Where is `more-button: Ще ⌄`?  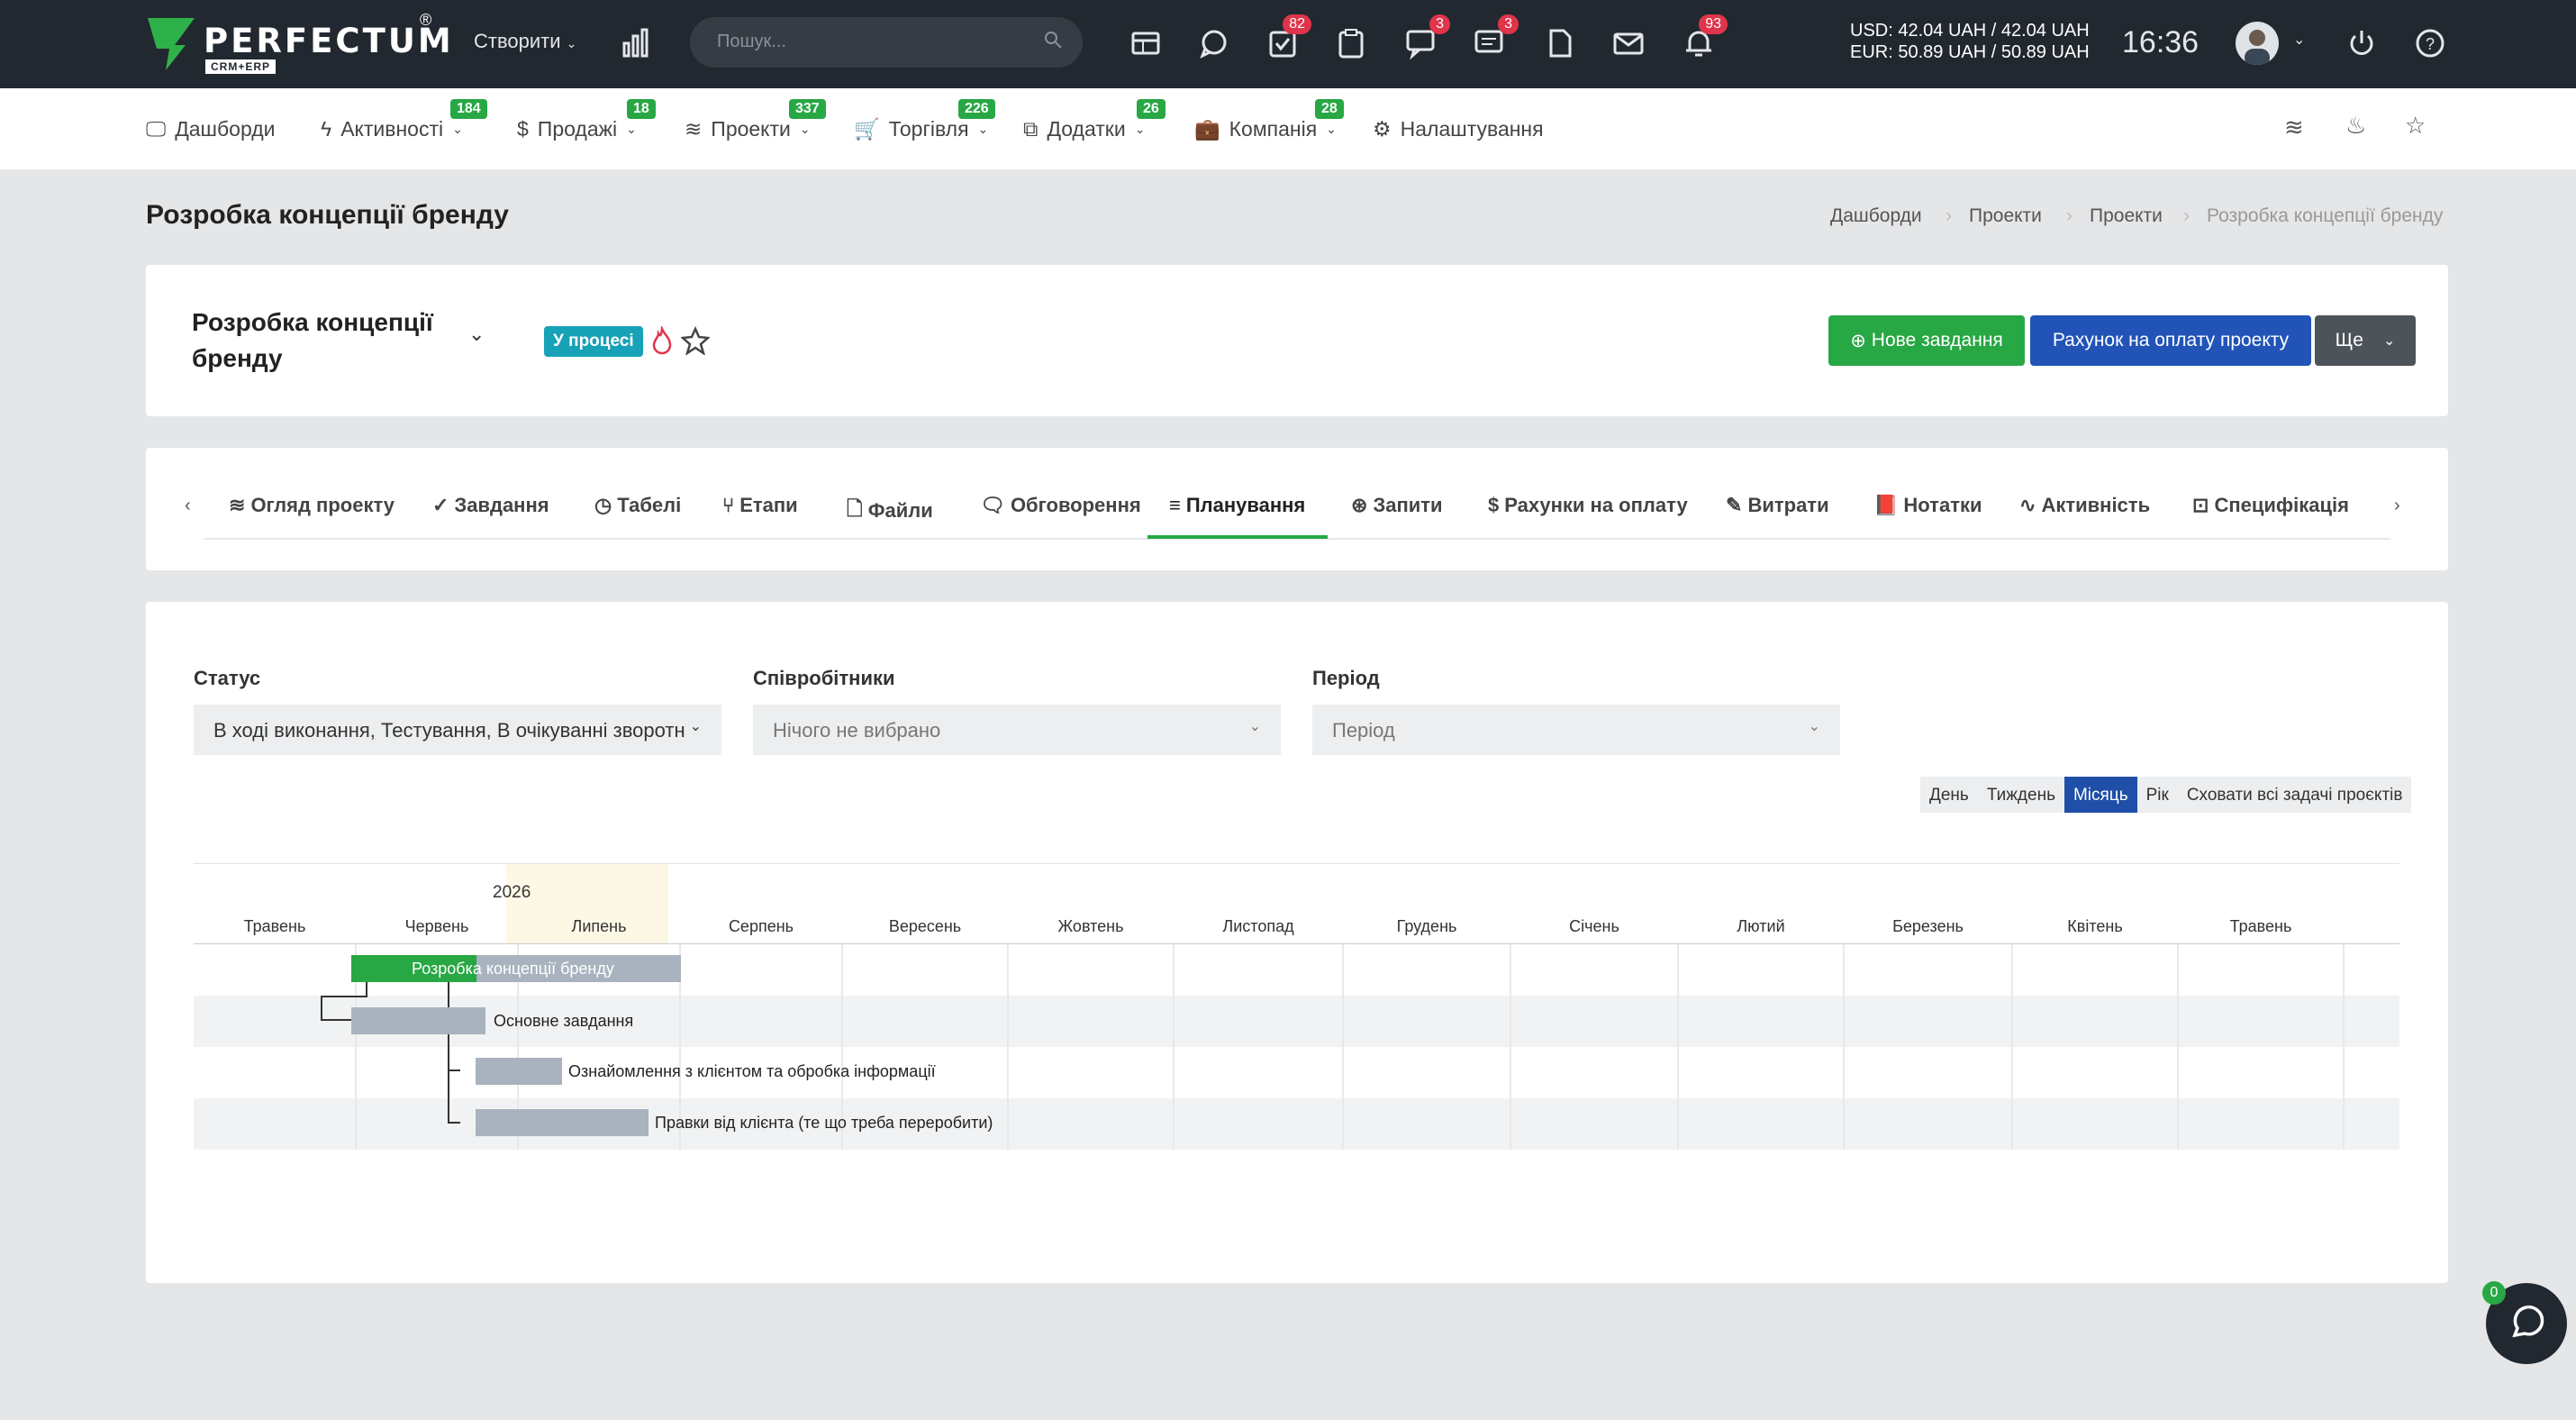 more-button: Ще ⌄ is located at coordinates (2365, 340).